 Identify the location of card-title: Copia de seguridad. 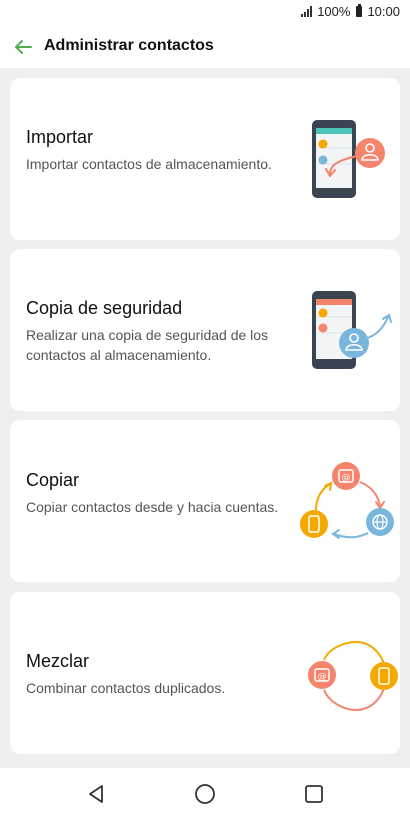
(104, 308).